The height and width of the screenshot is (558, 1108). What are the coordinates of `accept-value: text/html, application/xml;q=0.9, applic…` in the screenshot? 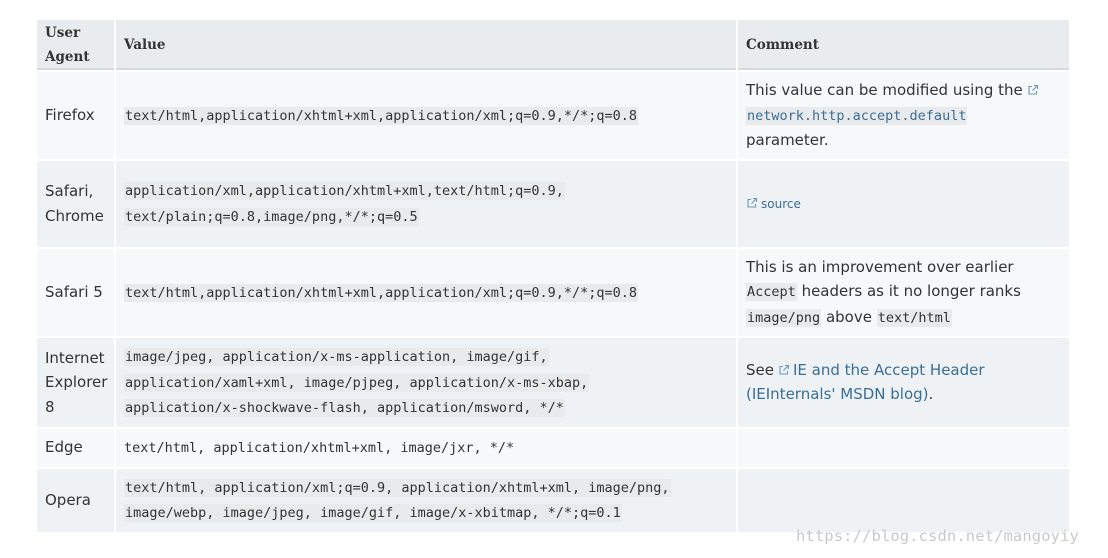 It's located at (397, 487).